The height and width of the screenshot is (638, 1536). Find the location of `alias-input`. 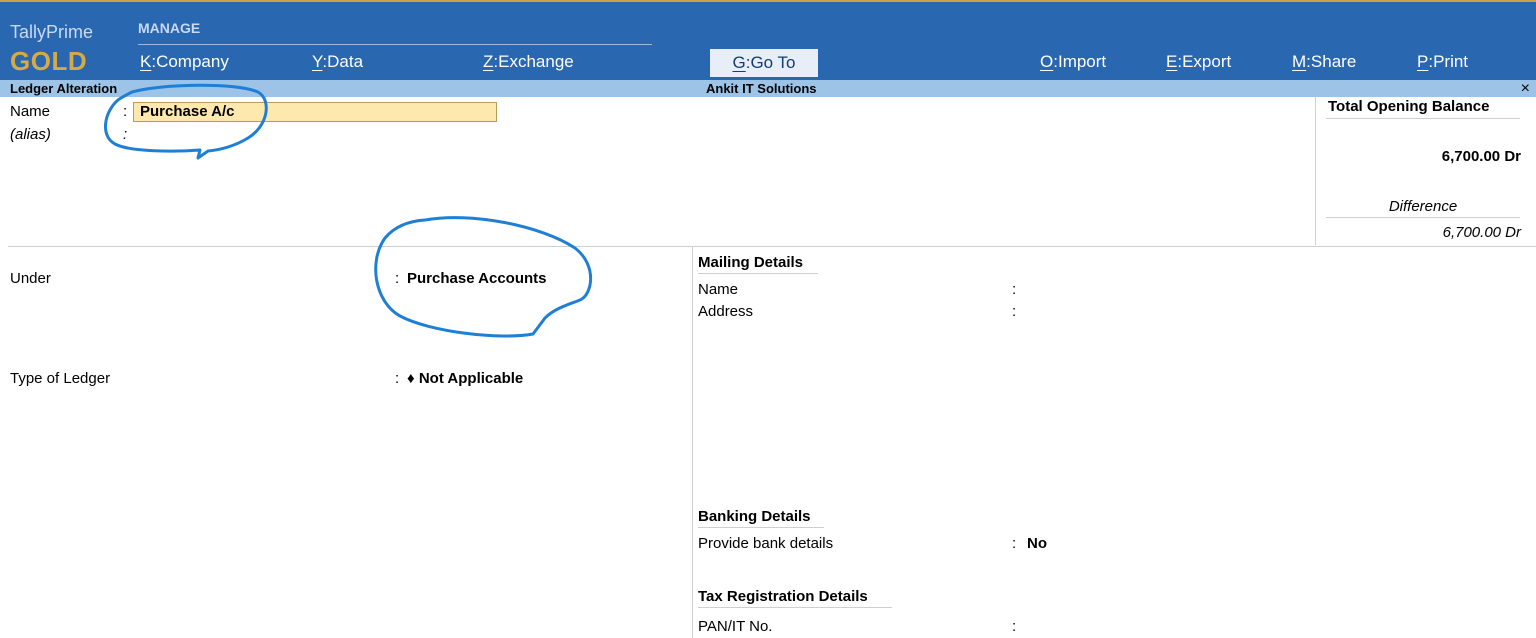

alias-input is located at coordinates (315, 134).